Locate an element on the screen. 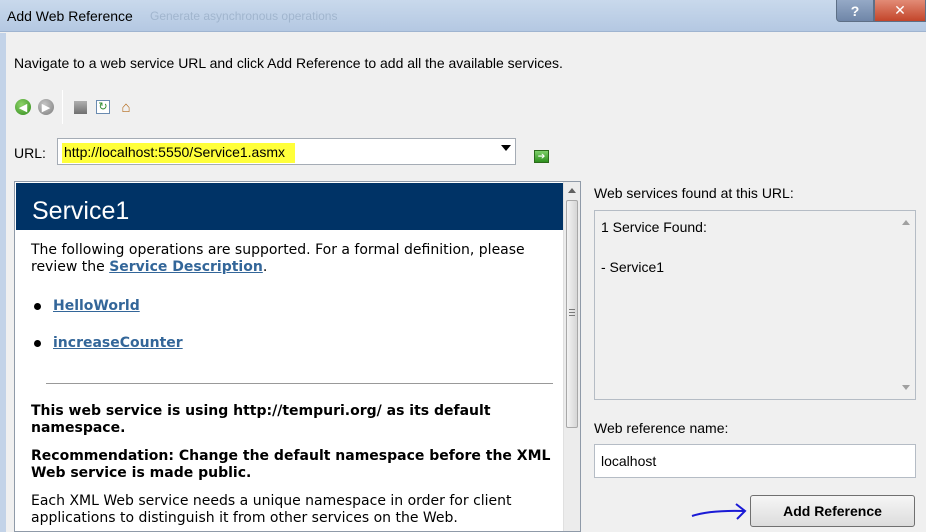 The height and width of the screenshot is (532, 926). service-list-item: - Service1 is located at coordinates (633, 267).